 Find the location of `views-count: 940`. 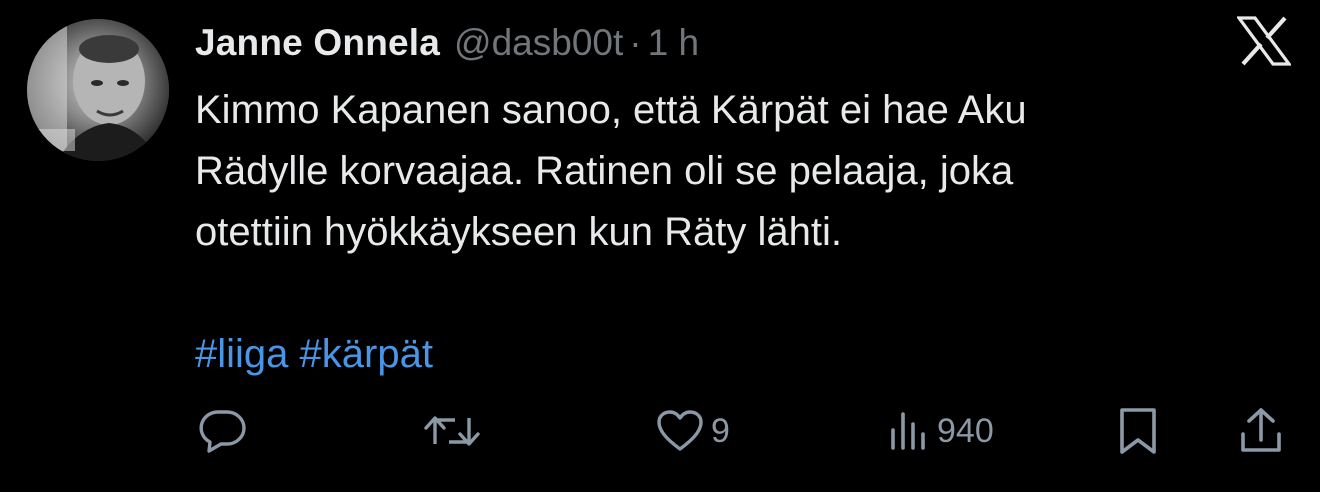

views-count: 940 is located at coordinates (965, 430).